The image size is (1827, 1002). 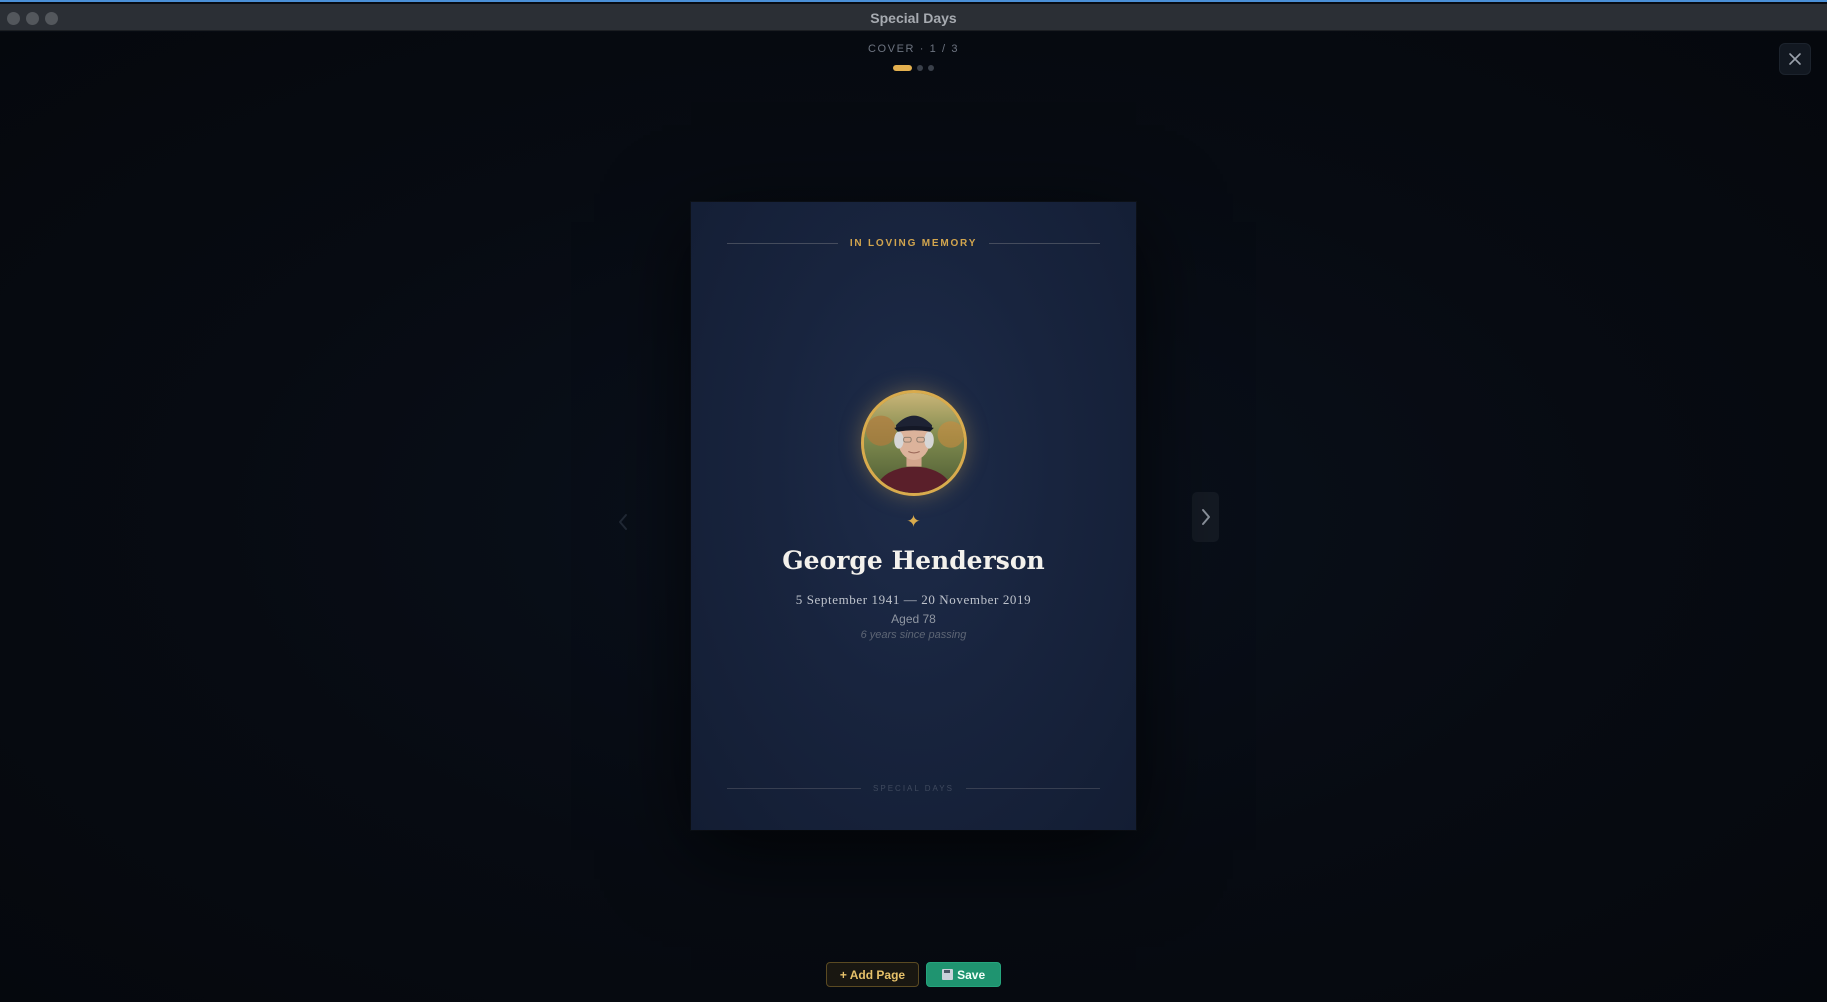 I want to click on save-button: Save, so click(x=964, y=974).